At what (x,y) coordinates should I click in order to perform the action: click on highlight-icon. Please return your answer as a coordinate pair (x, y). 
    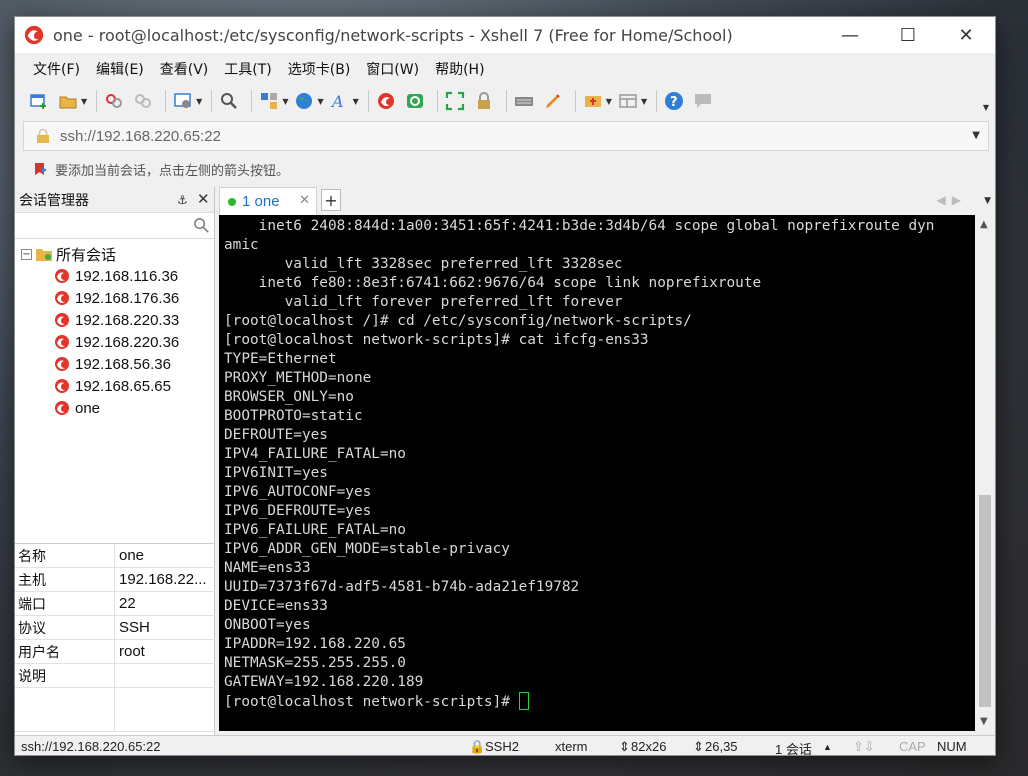
    Looking at the image, I should click on (553, 101).